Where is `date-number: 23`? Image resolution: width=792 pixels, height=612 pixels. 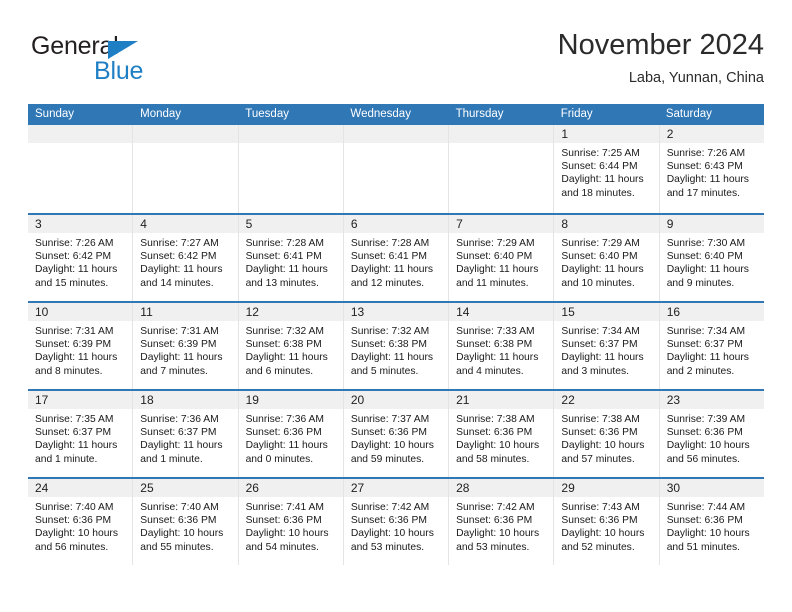 date-number: 23 is located at coordinates (673, 400).